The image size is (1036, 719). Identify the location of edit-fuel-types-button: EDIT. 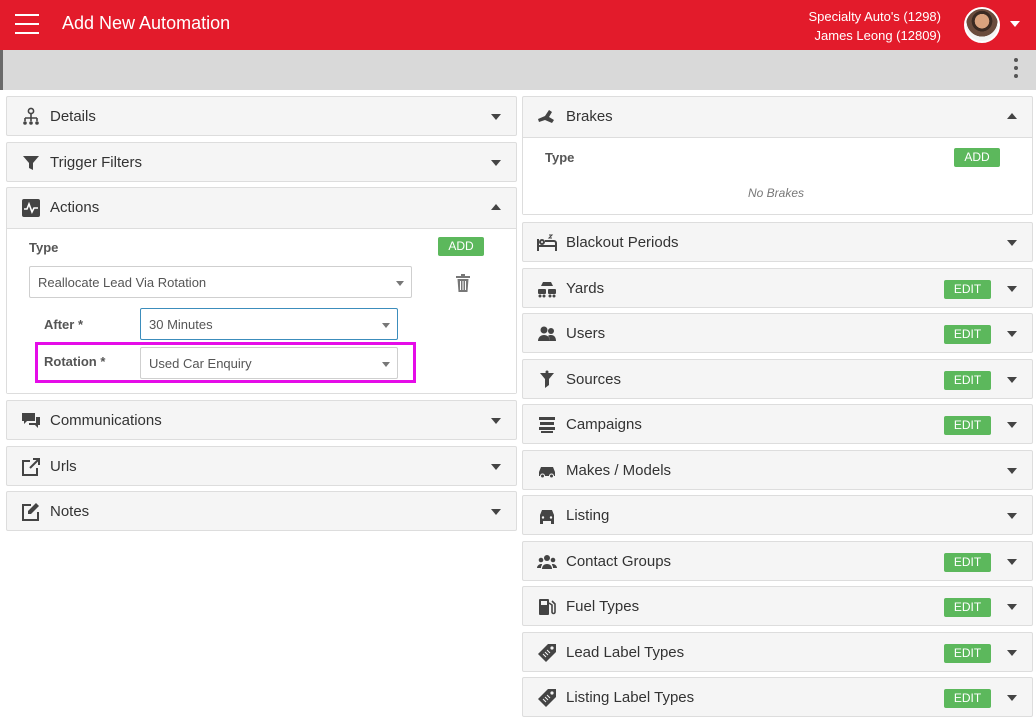
(967, 607).